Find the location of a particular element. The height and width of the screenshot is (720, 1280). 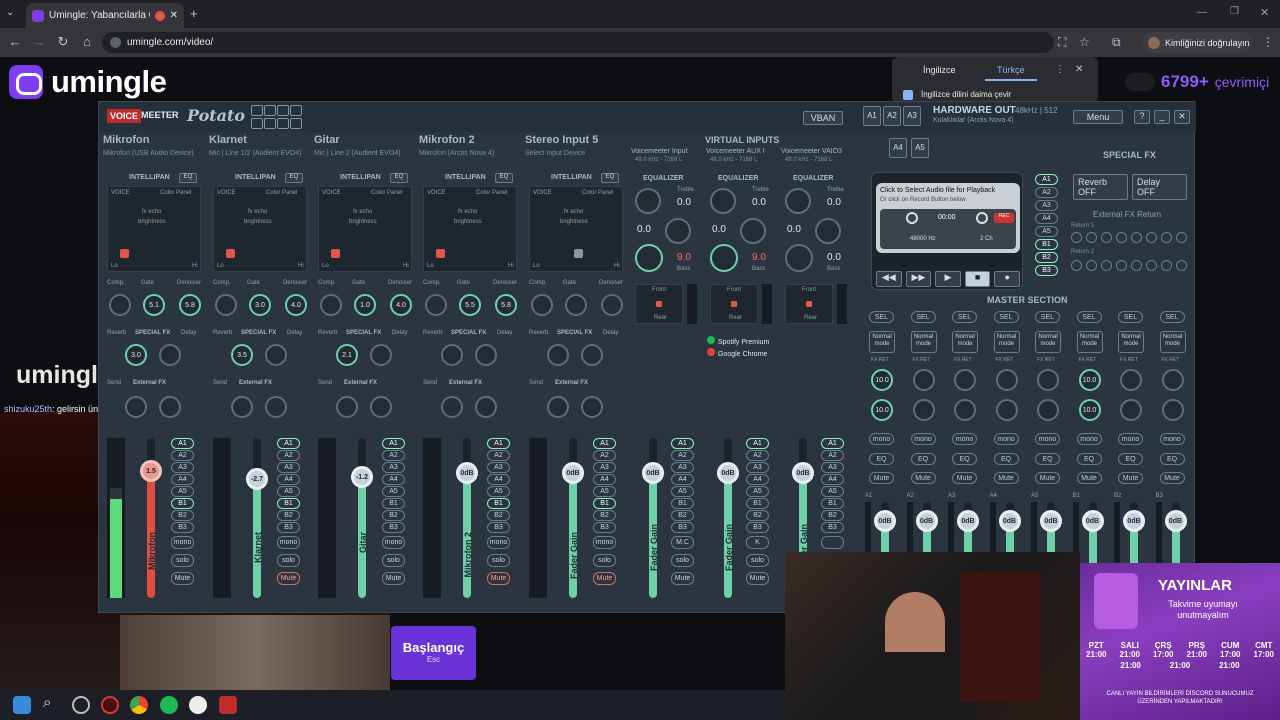

strip-device: Mikrofon (USB Audio Device) is located at coordinates (148, 153).